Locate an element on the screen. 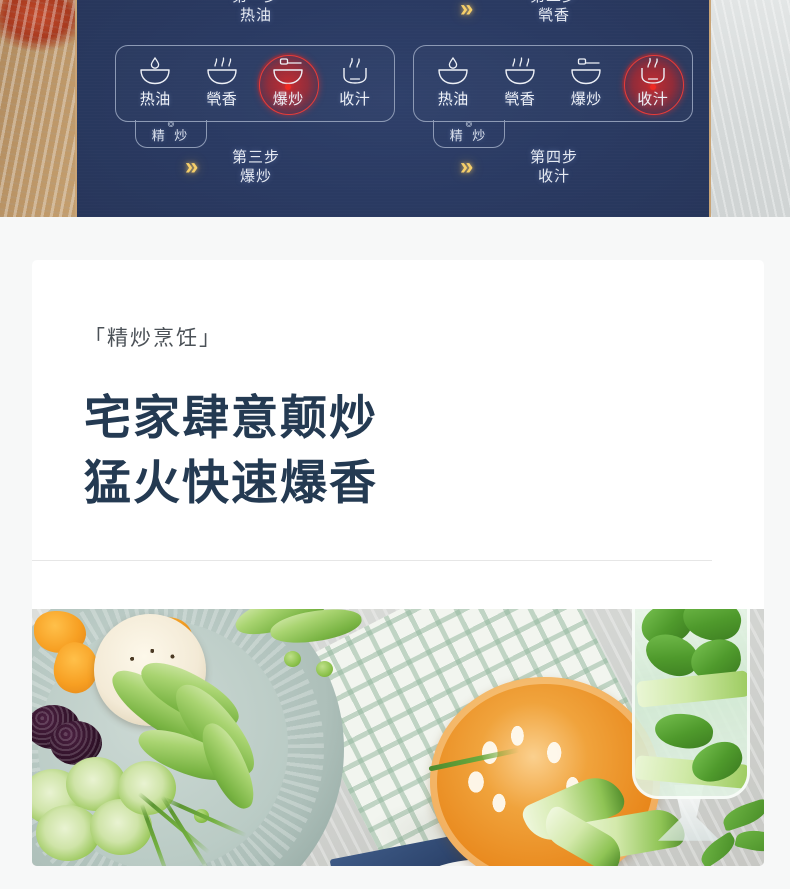  section-eyebrow: 「精炒烹饪」 is located at coordinates (153, 338).